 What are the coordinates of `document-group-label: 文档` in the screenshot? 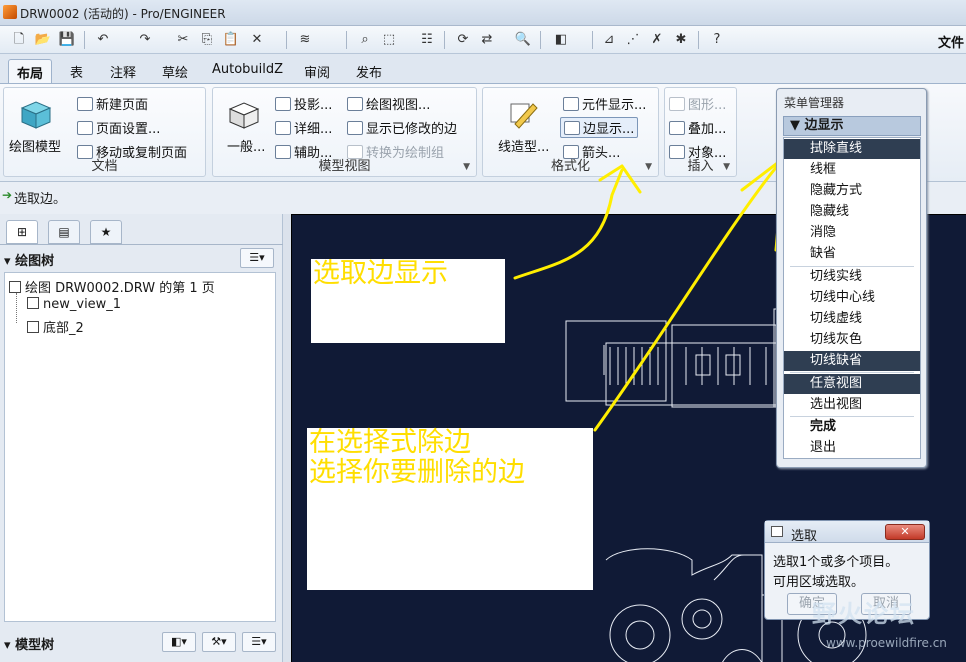 It's located at (104, 166).